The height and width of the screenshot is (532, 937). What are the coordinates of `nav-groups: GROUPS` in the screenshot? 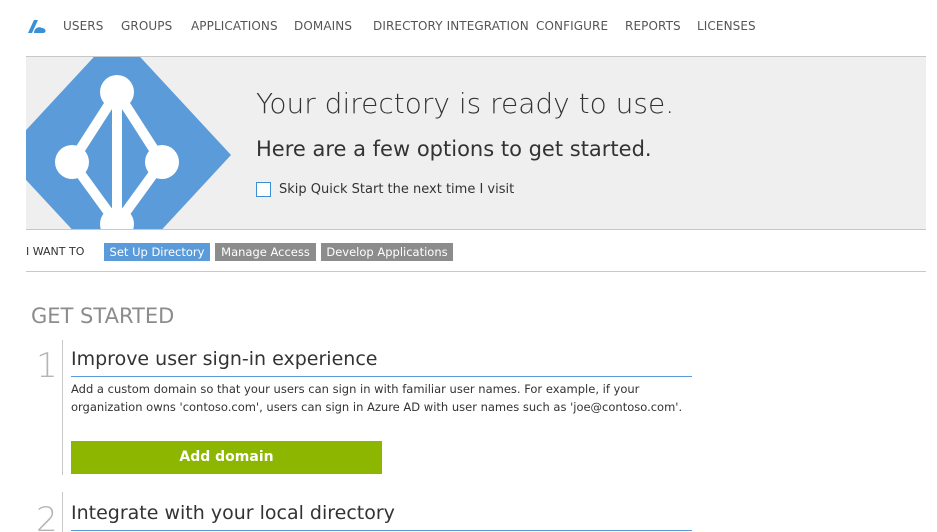 It's located at (146, 26).